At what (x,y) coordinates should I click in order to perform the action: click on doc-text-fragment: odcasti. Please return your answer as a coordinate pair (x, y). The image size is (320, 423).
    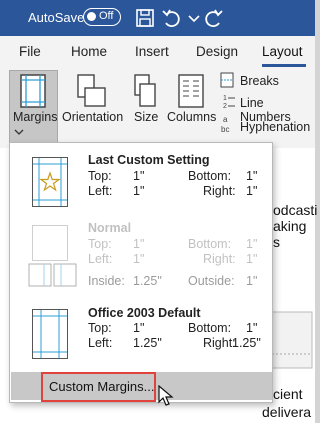
    Looking at the image, I should click on (295, 210).